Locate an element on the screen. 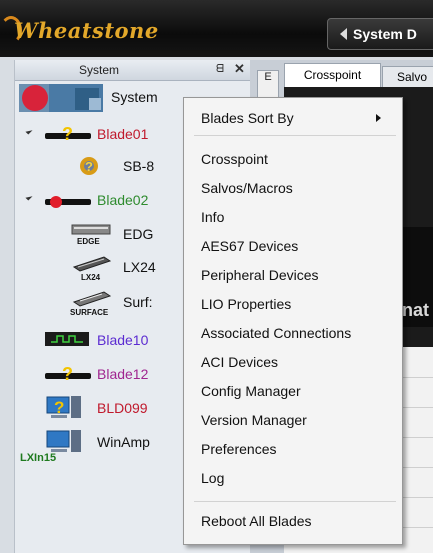 The width and height of the screenshot is (433, 553). menu-item-label: Salvos/Macros is located at coordinates (247, 188).